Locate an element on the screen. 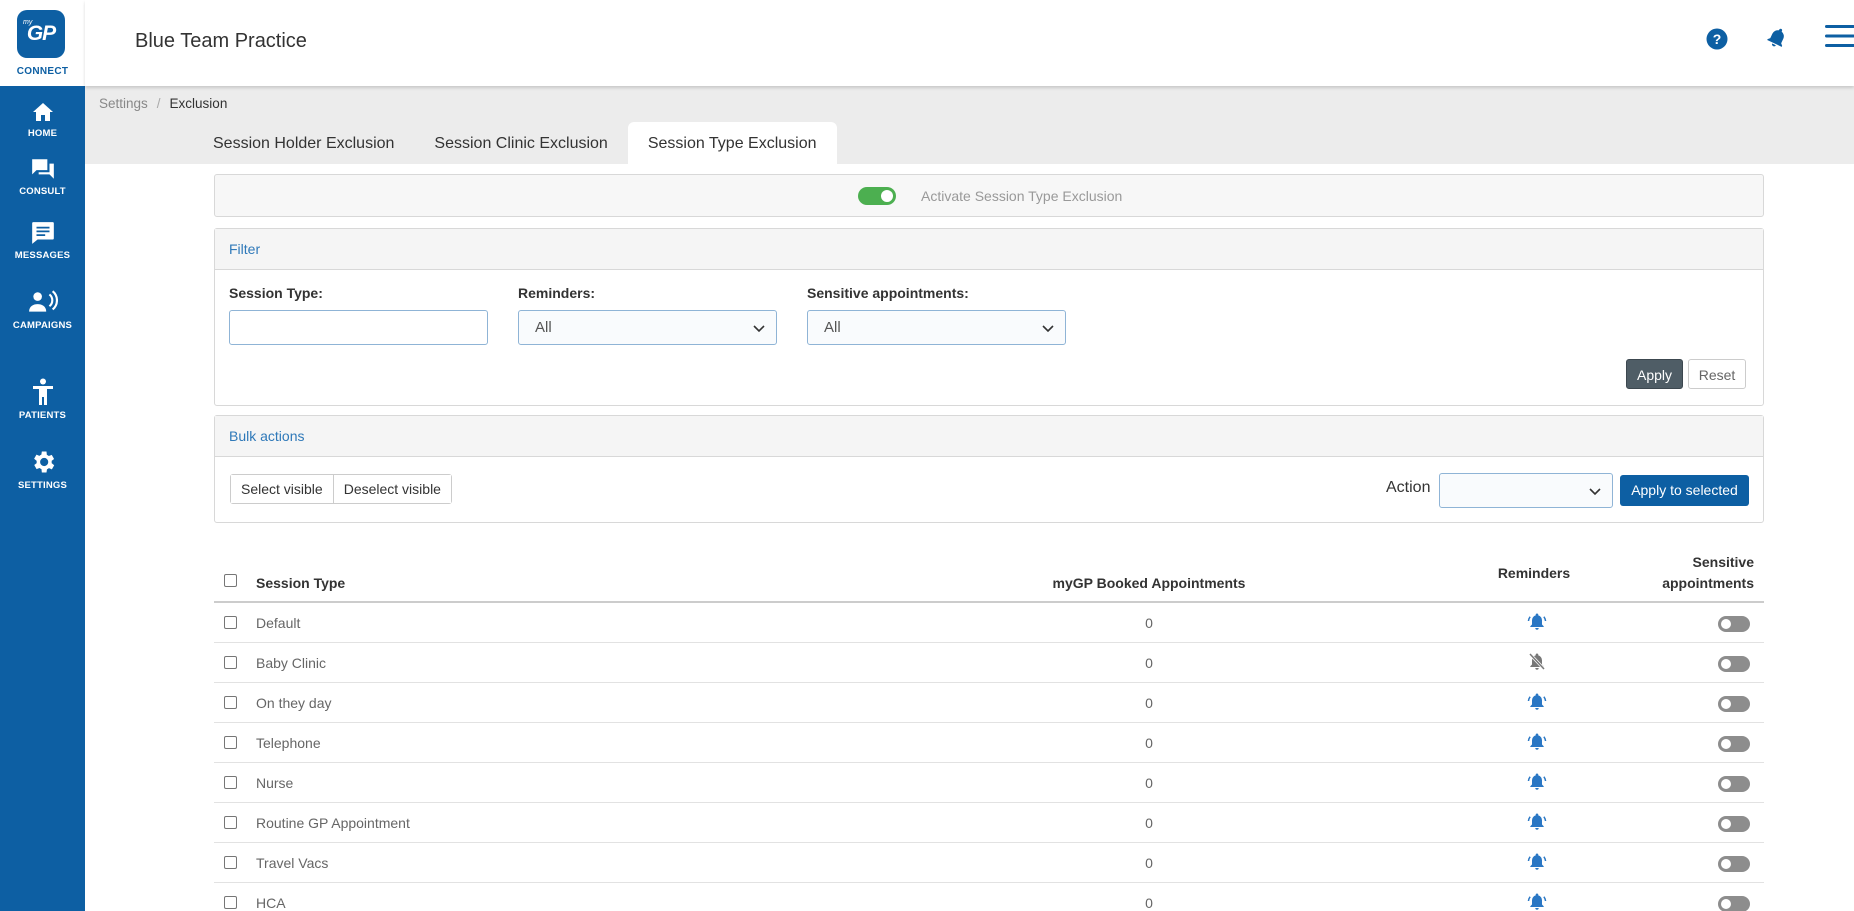 Image resolution: width=1854 pixels, height=911 pixels. table-row: Default 0 is located at coordinates (989, 623).